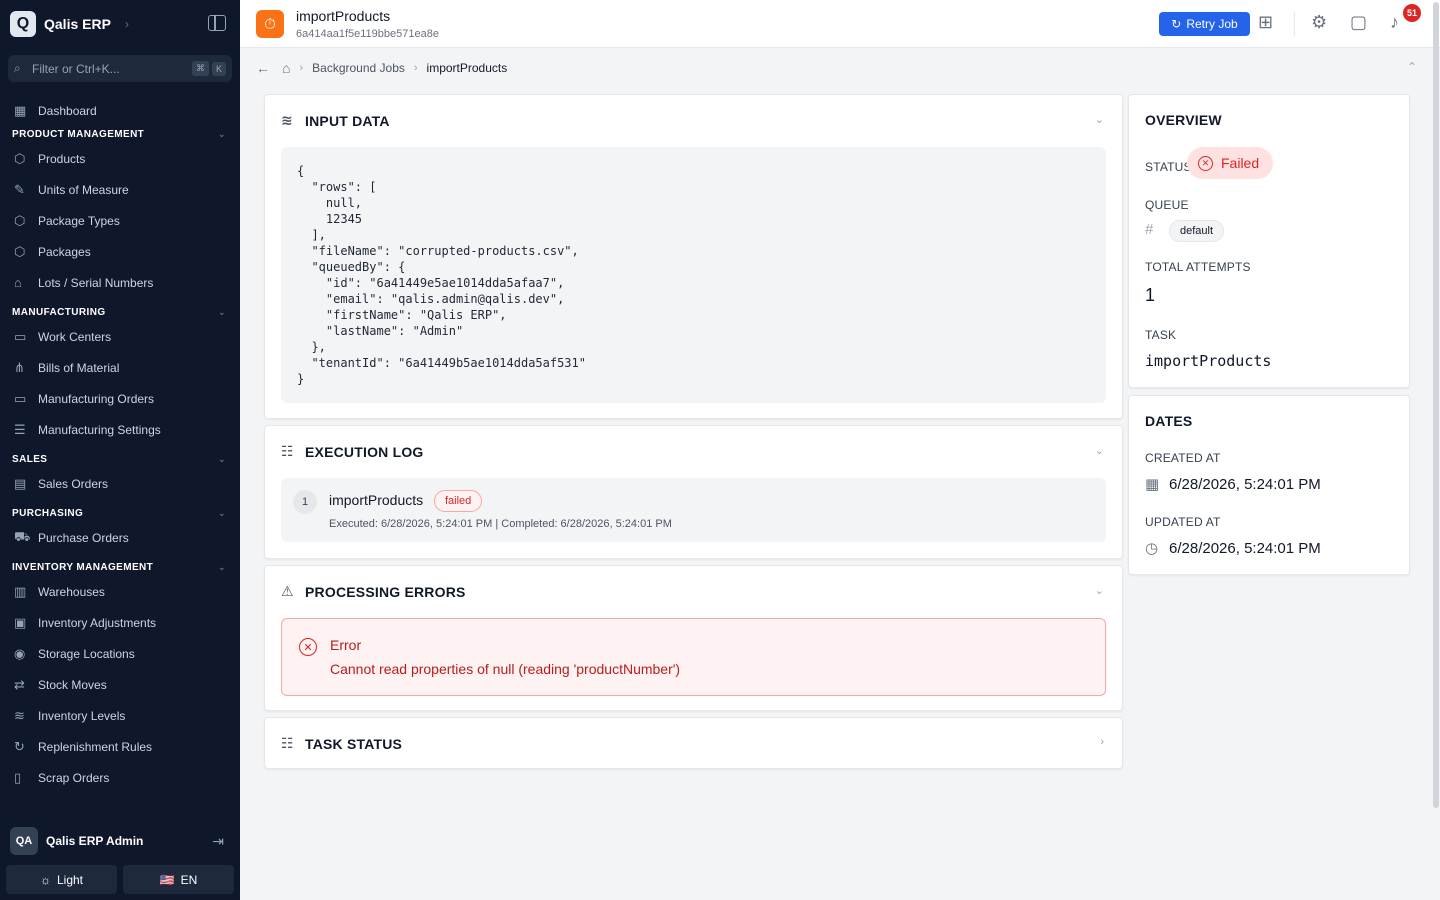 The width and height of the screenshot is (1440, 900). Describe the element at coordinates (1394, 22) in the screenshot. I see `bell-icon: ♪` at that location.